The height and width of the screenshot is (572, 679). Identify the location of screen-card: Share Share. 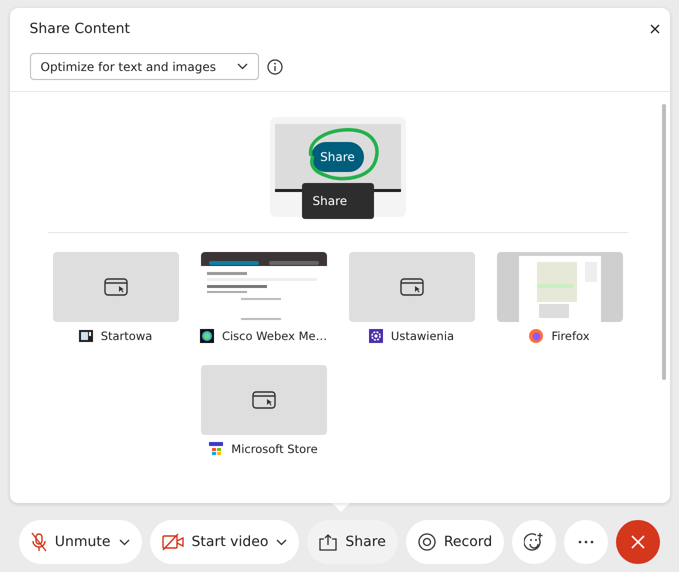
(338, 167).